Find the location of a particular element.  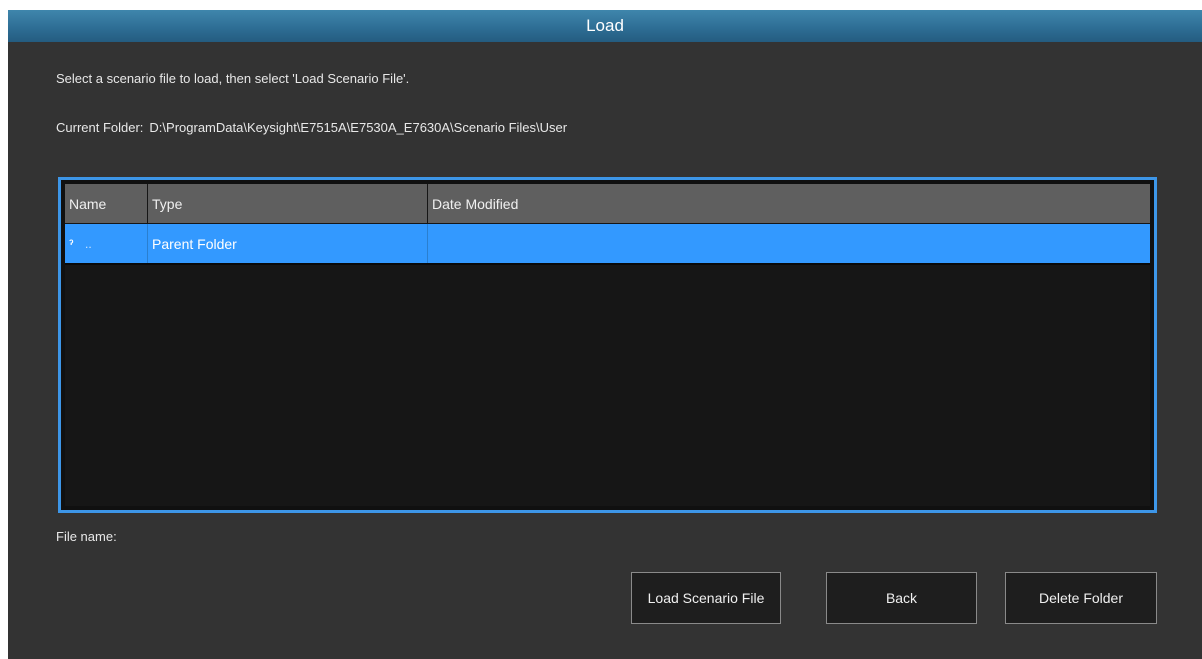

row-type-cell: Parent Folder is located at coordinates (288, 243).